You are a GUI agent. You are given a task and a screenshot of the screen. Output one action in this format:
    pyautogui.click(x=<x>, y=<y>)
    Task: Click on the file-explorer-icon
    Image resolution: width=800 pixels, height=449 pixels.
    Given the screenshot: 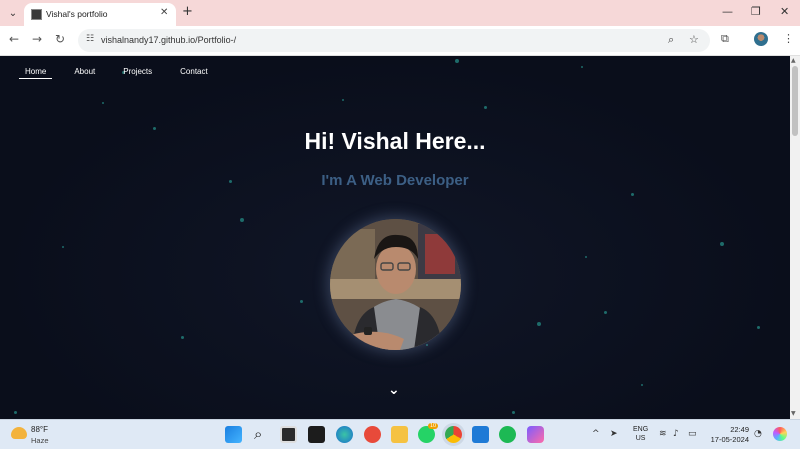 What is the action you would take?
    pyautogui.click(x=399, y=434)
    